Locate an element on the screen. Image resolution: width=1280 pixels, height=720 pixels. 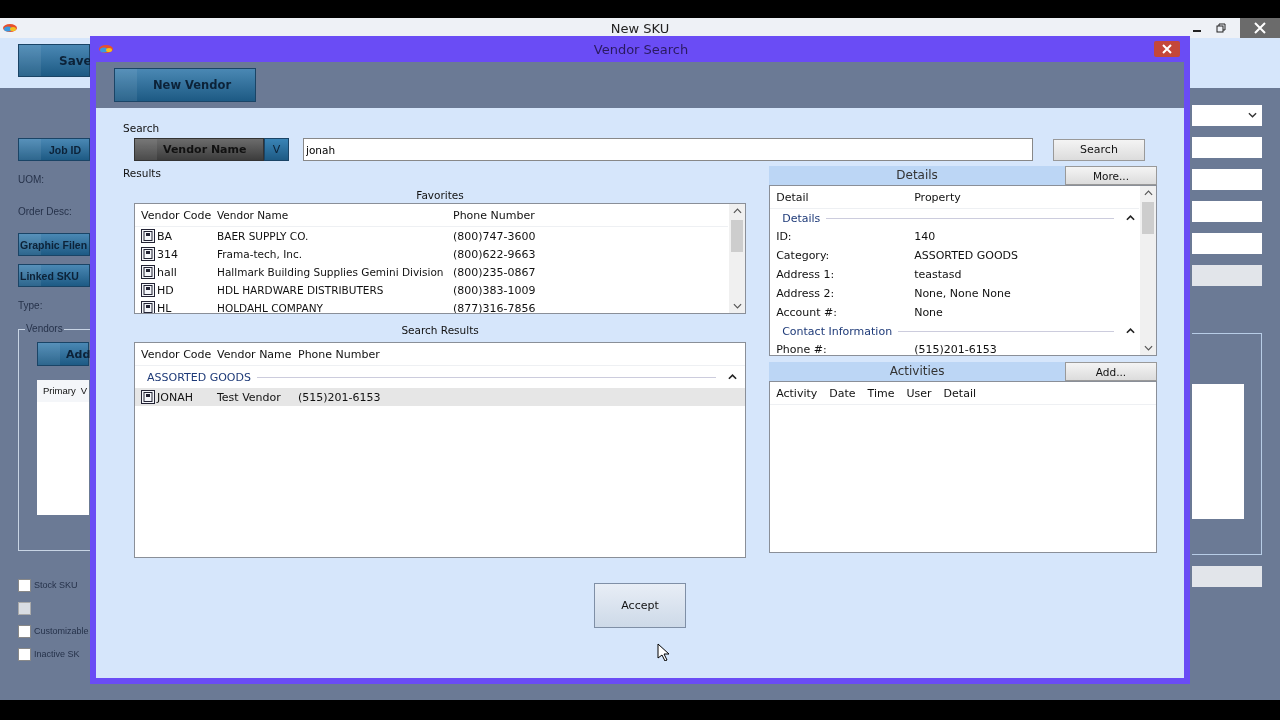
column-header: User is located at coordinates (919, 393).